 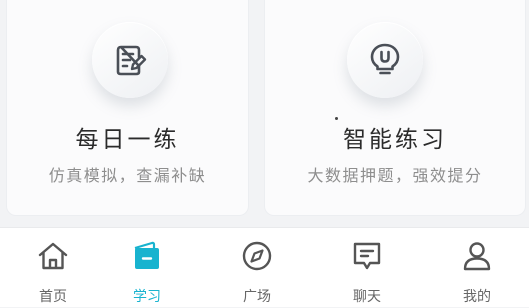 I want to click on tab-mine: 我的, so click(x=476, y=268).